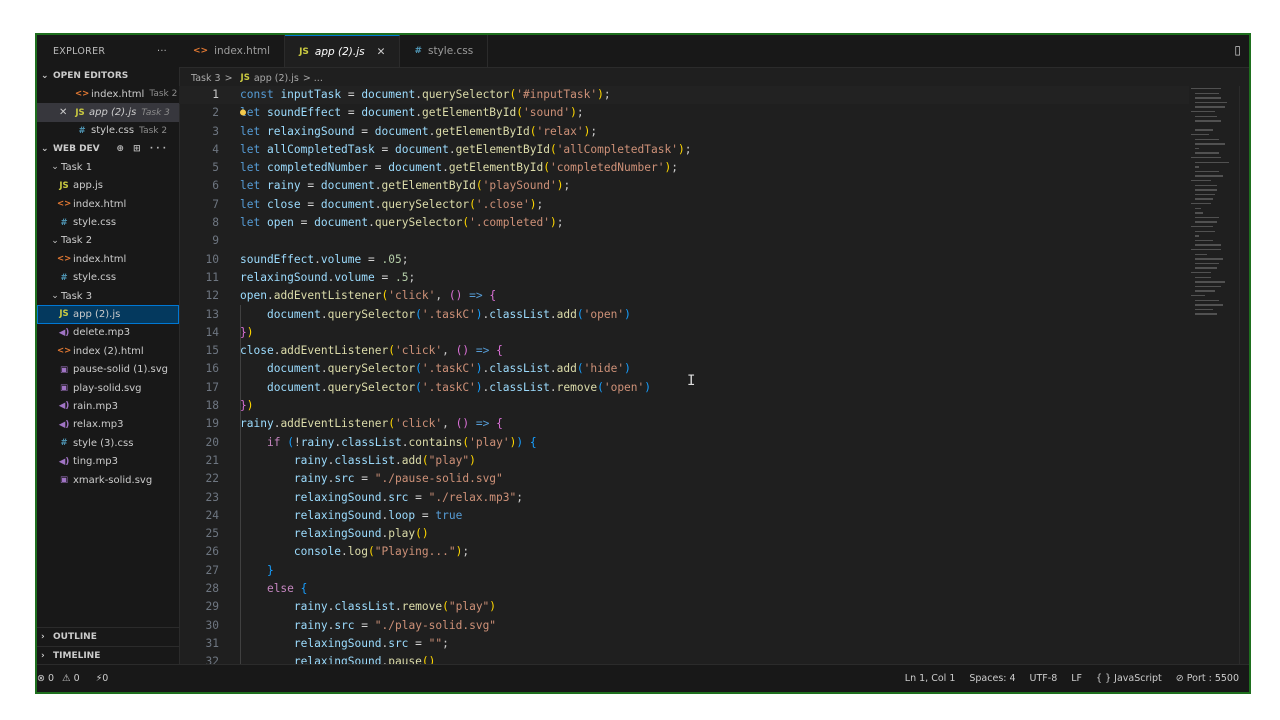 This screenshot has width=1280, height=720. I want to click on code-line: 18}), so click(684, 406).